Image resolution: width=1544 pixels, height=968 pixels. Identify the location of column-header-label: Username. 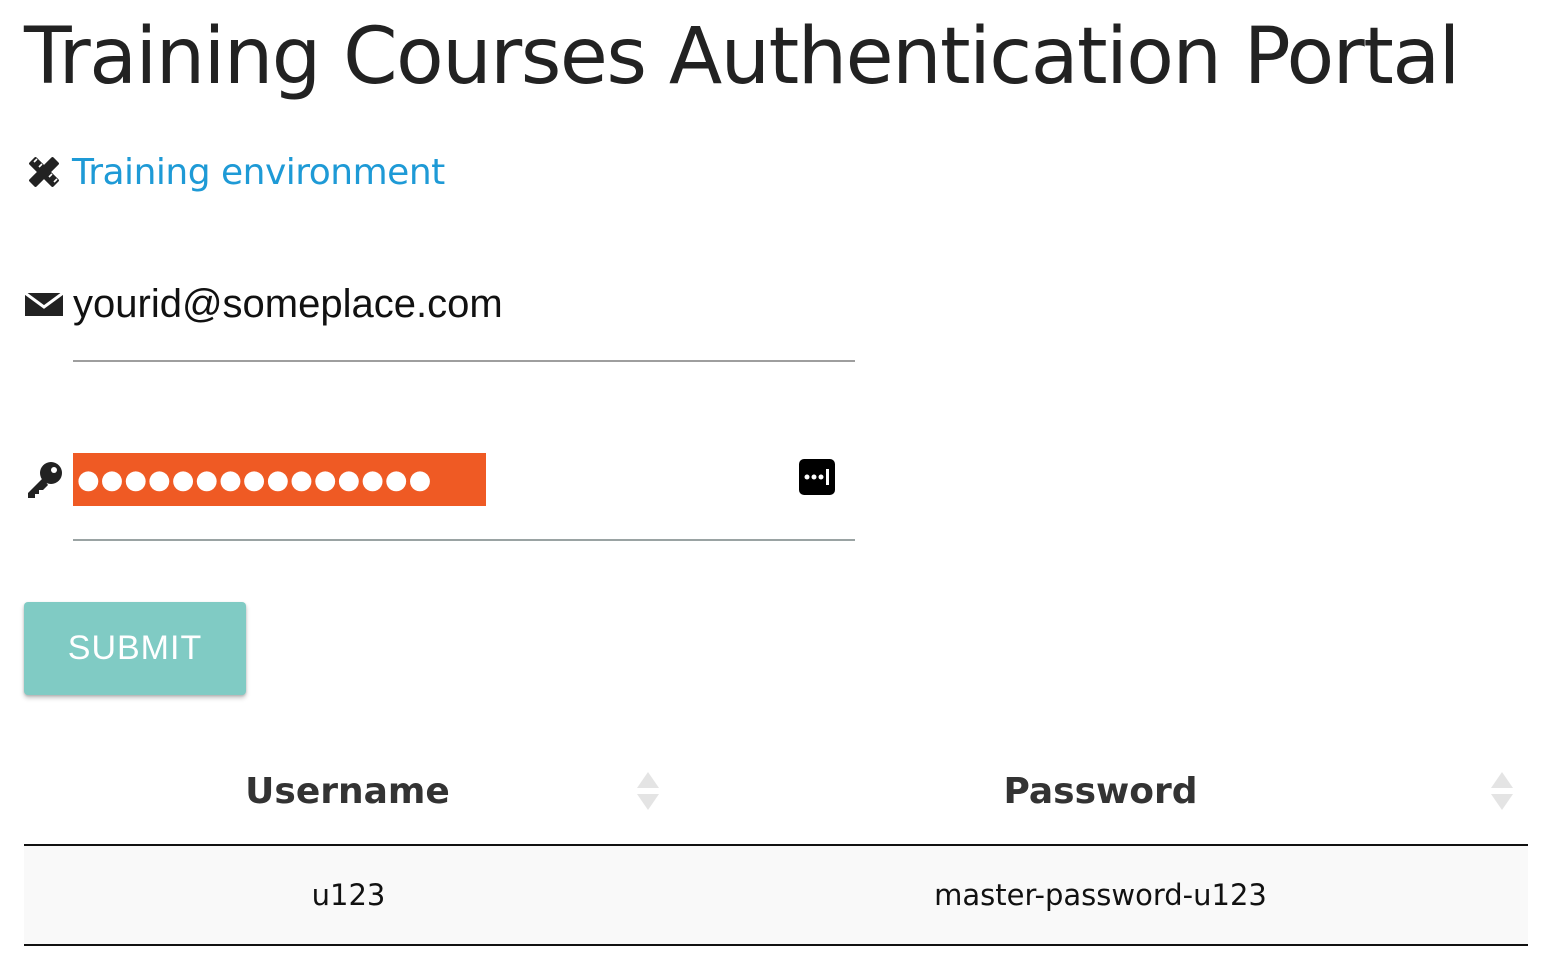
(347, 791).